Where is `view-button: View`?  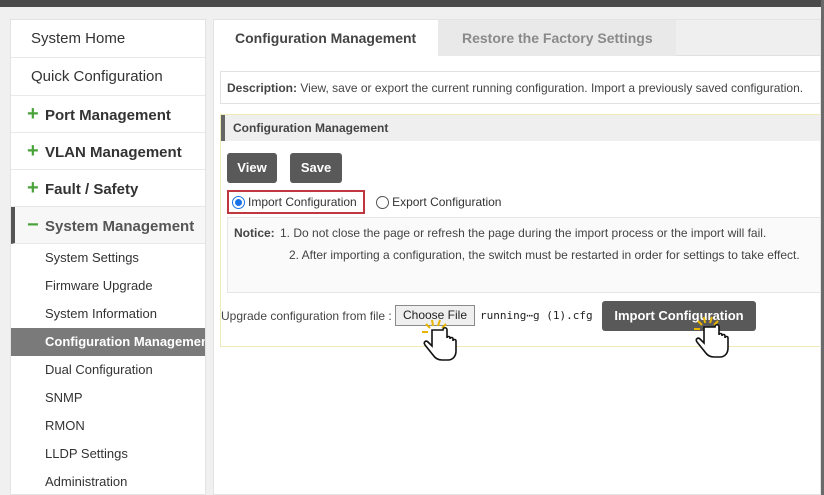 view-button: View is located at coordinates (252, 168).